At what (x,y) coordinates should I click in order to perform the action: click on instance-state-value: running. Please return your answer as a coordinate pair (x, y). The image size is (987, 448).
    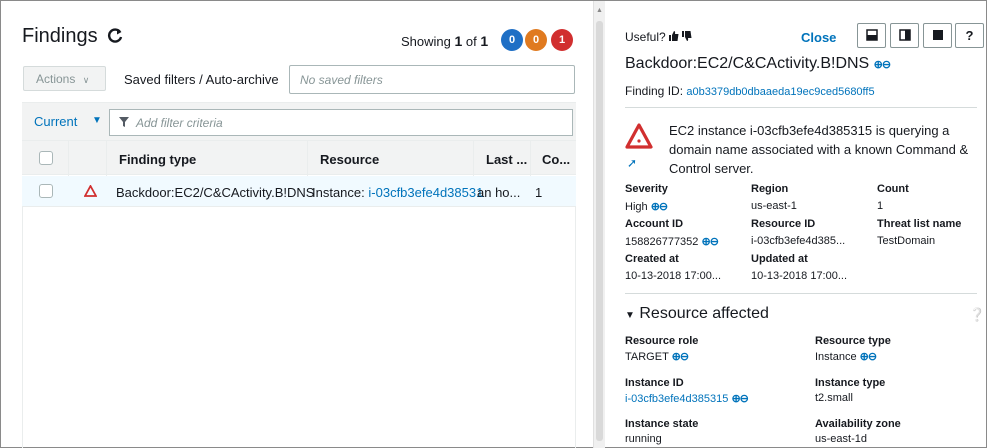
    Looking at the image, I should click on (643, 439).